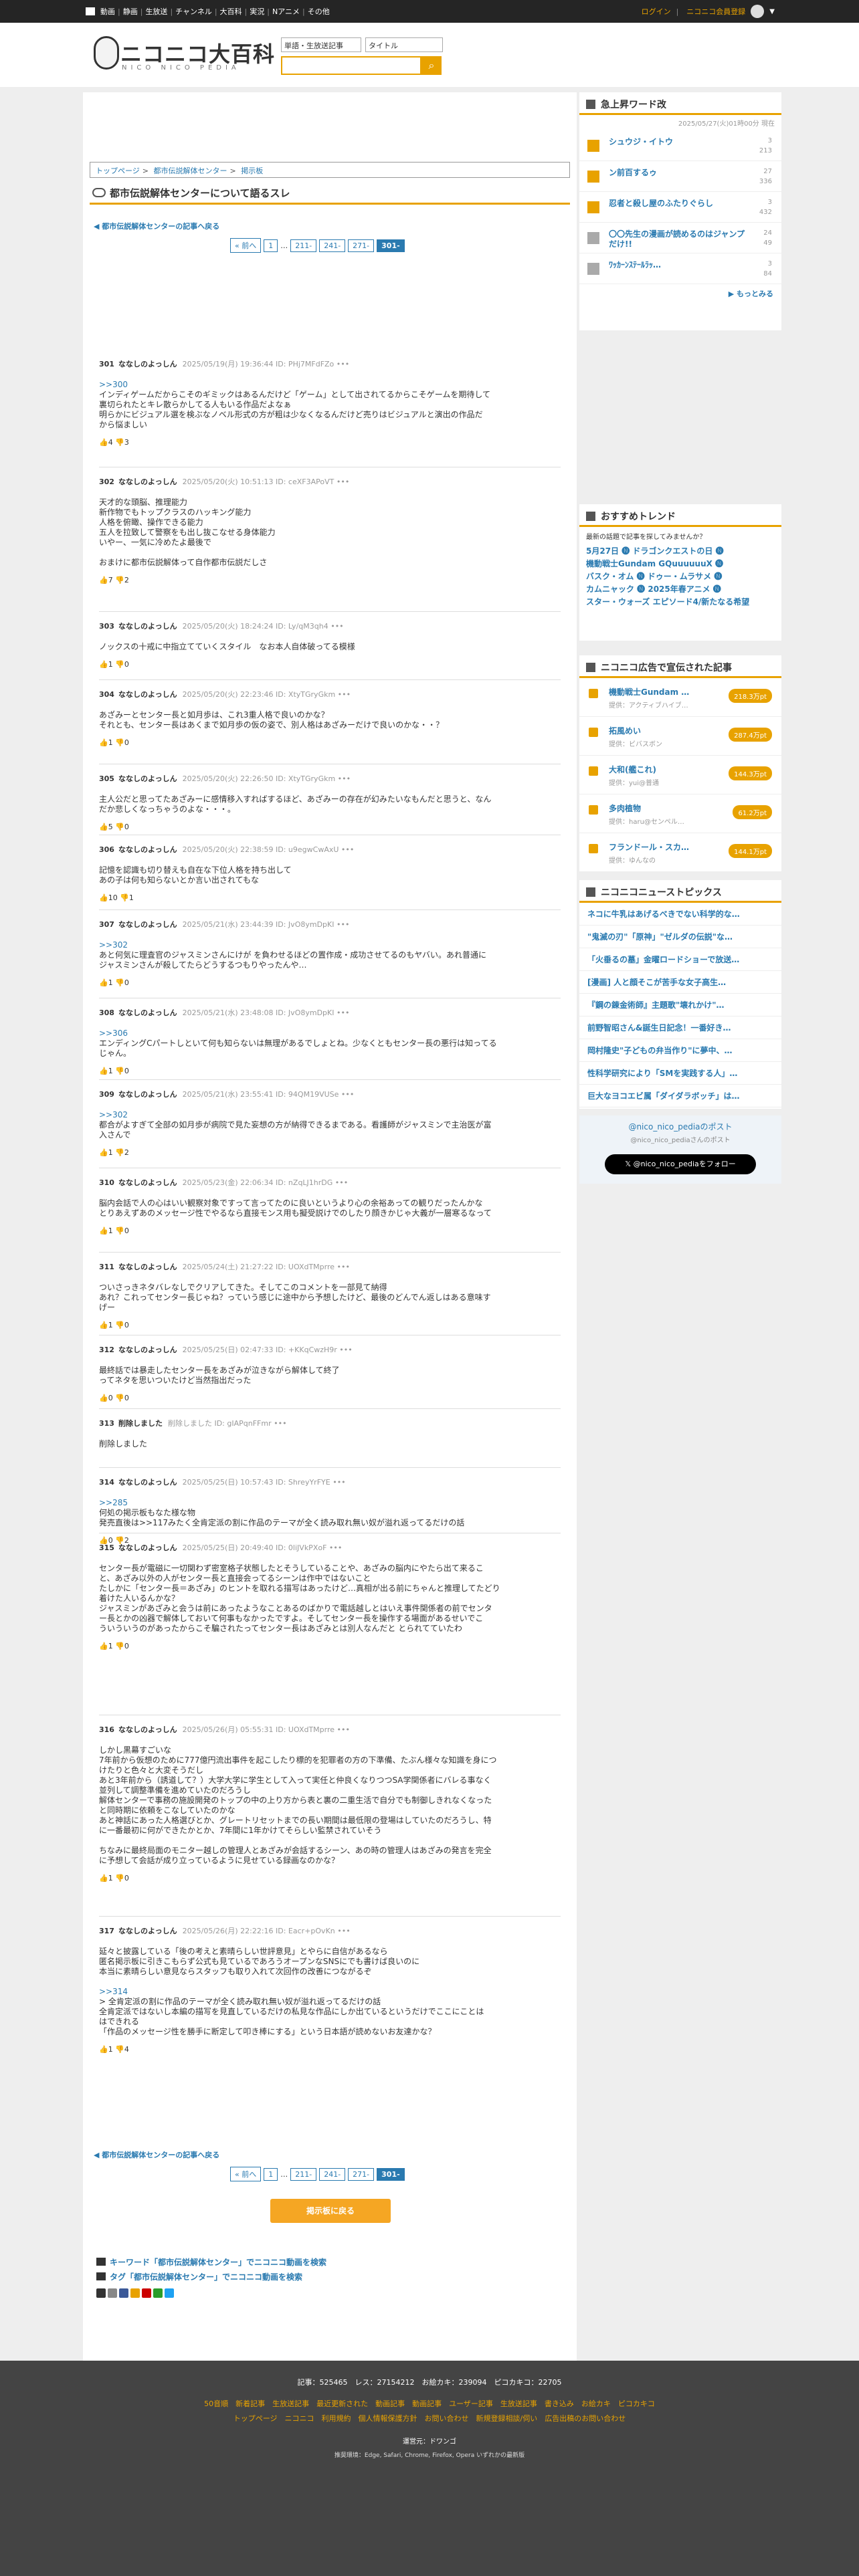  Describe the element at coordinates (271, 2174) in the screenshot. I see `pager-first: 1` at that location.